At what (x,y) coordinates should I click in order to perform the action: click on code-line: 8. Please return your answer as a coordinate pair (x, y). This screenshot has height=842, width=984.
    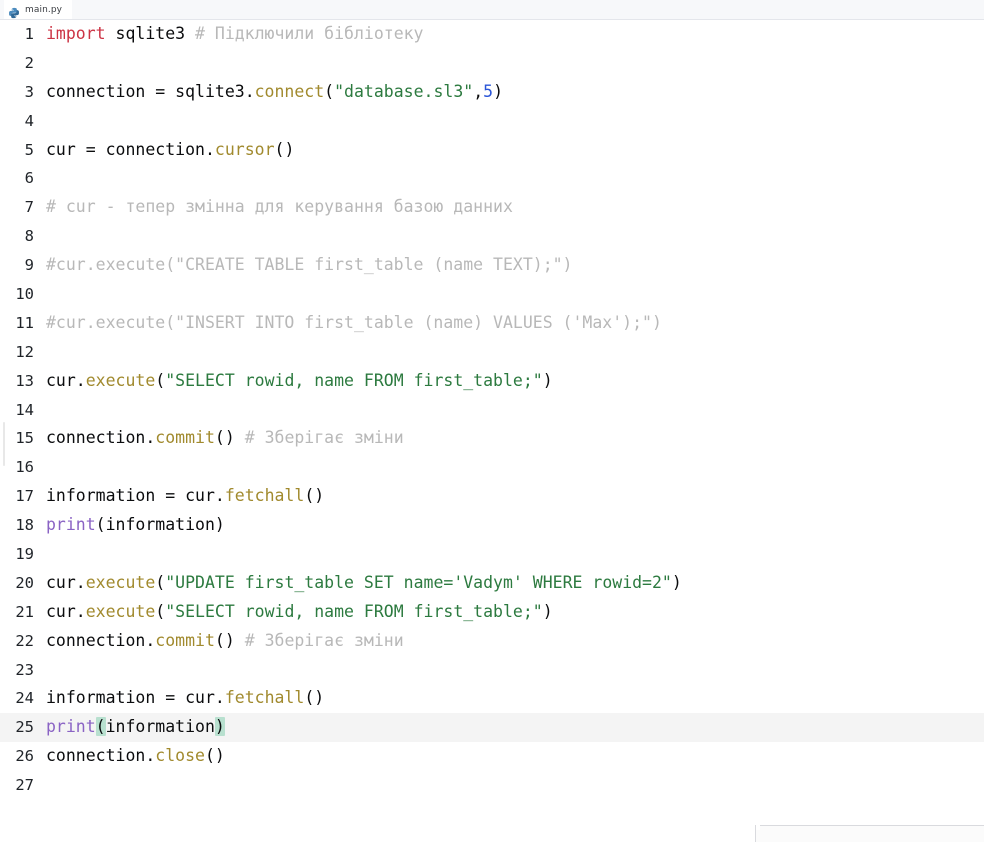
    Looking at the image, I should click on (492, 236).